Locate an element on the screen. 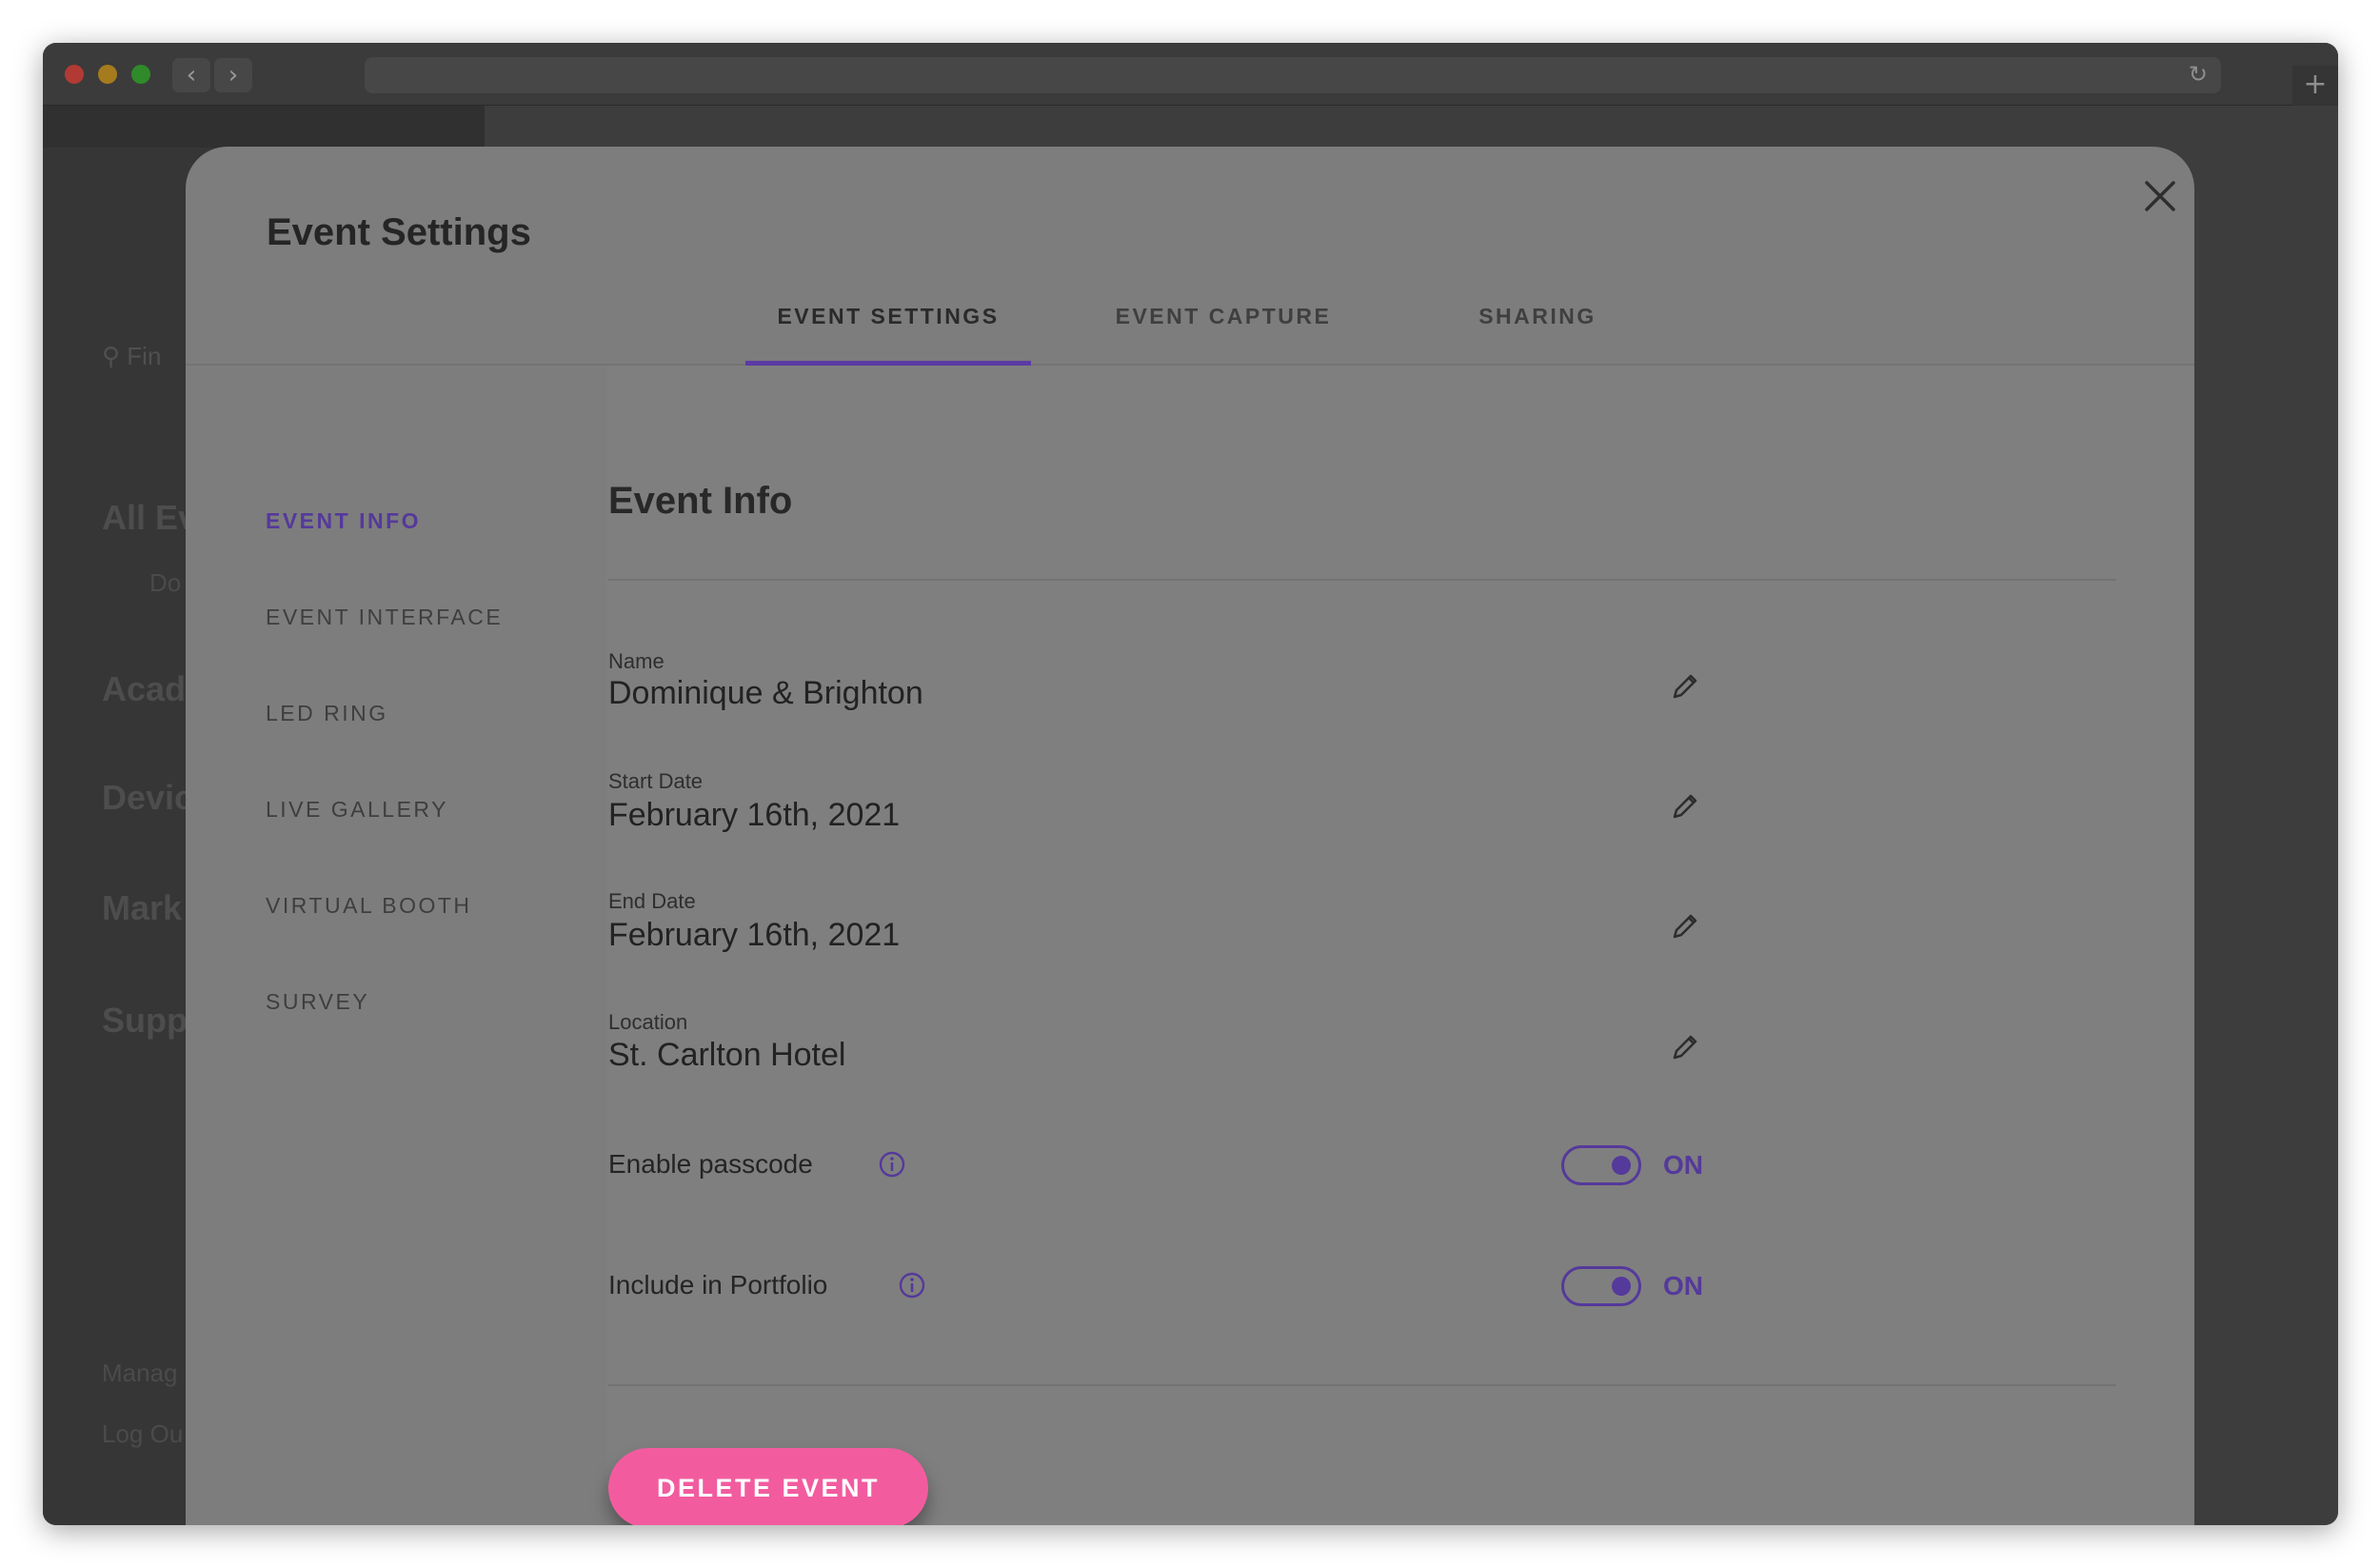 The image size is (2380, 1568). background-sidebar-header is located at coordinates (264, 127).